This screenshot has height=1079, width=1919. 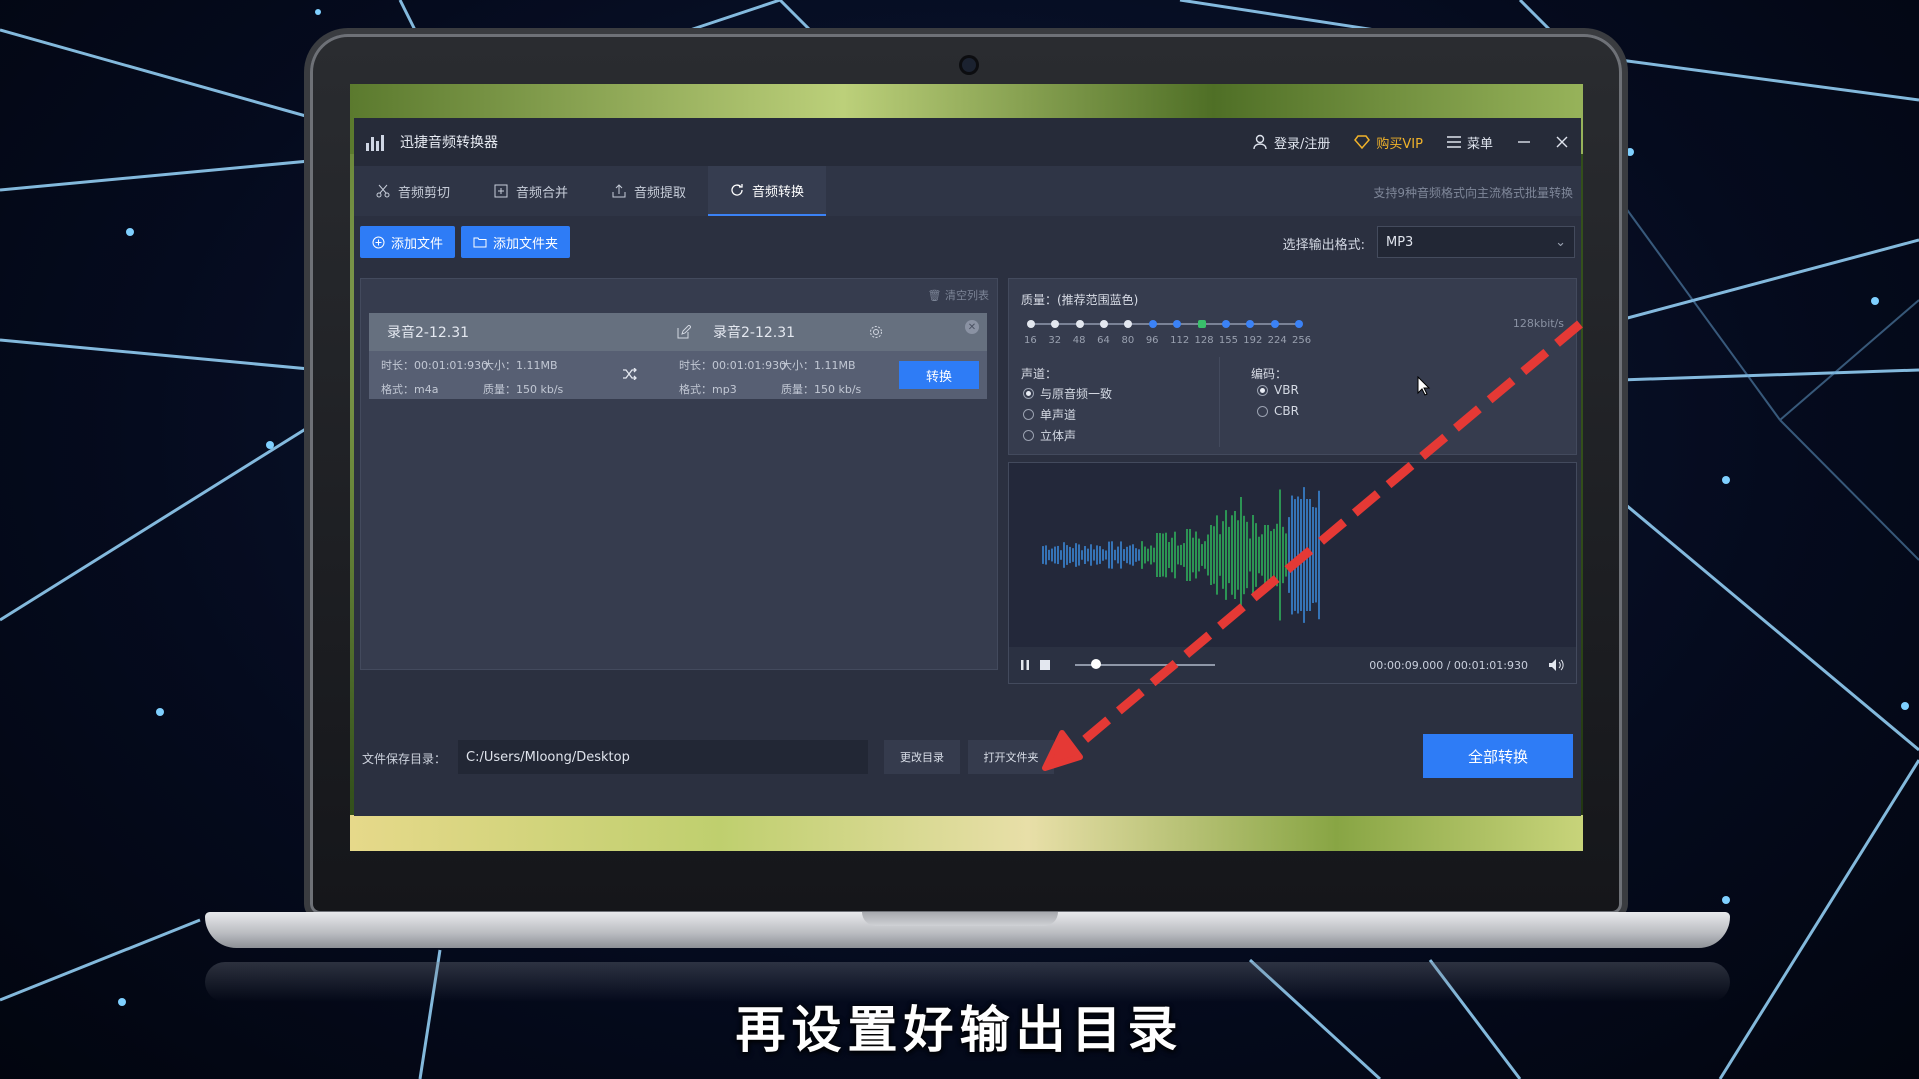 I want to click on minimize-icon, so click(x=1524, y=142).